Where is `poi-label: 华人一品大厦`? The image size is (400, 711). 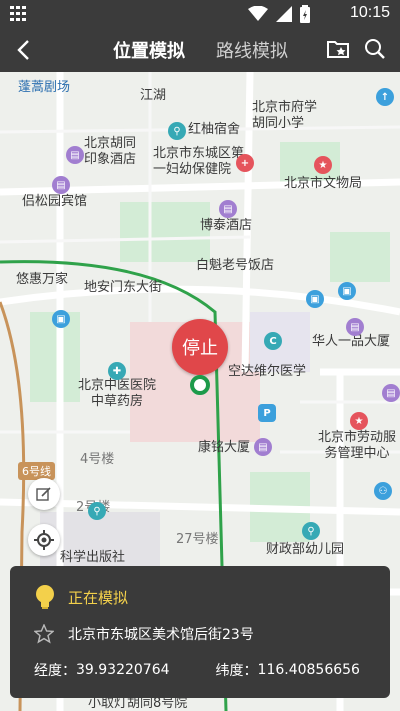 poi-label: 华人一品大厦 is located at coordinates (351, 341).